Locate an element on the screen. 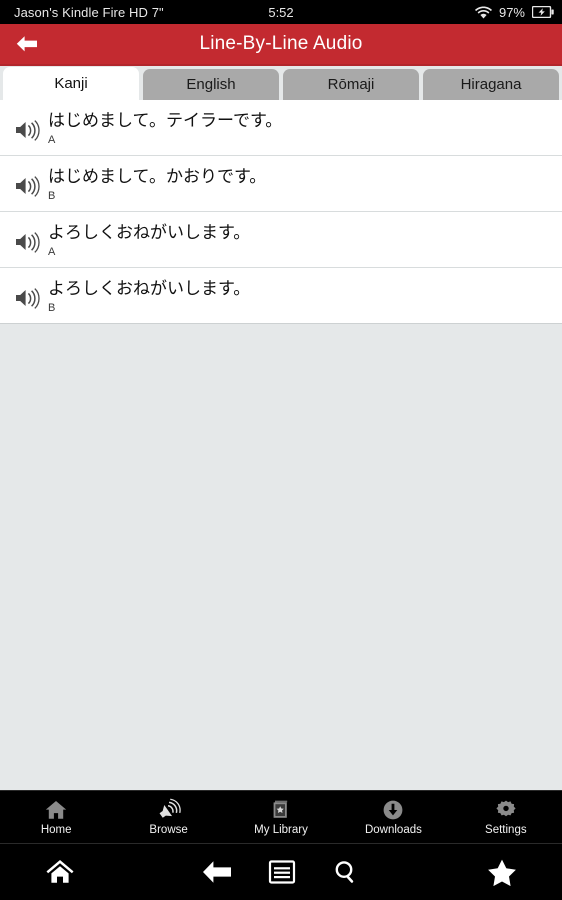  tab-kanji: Kanji is located at coordinates (71, 83).